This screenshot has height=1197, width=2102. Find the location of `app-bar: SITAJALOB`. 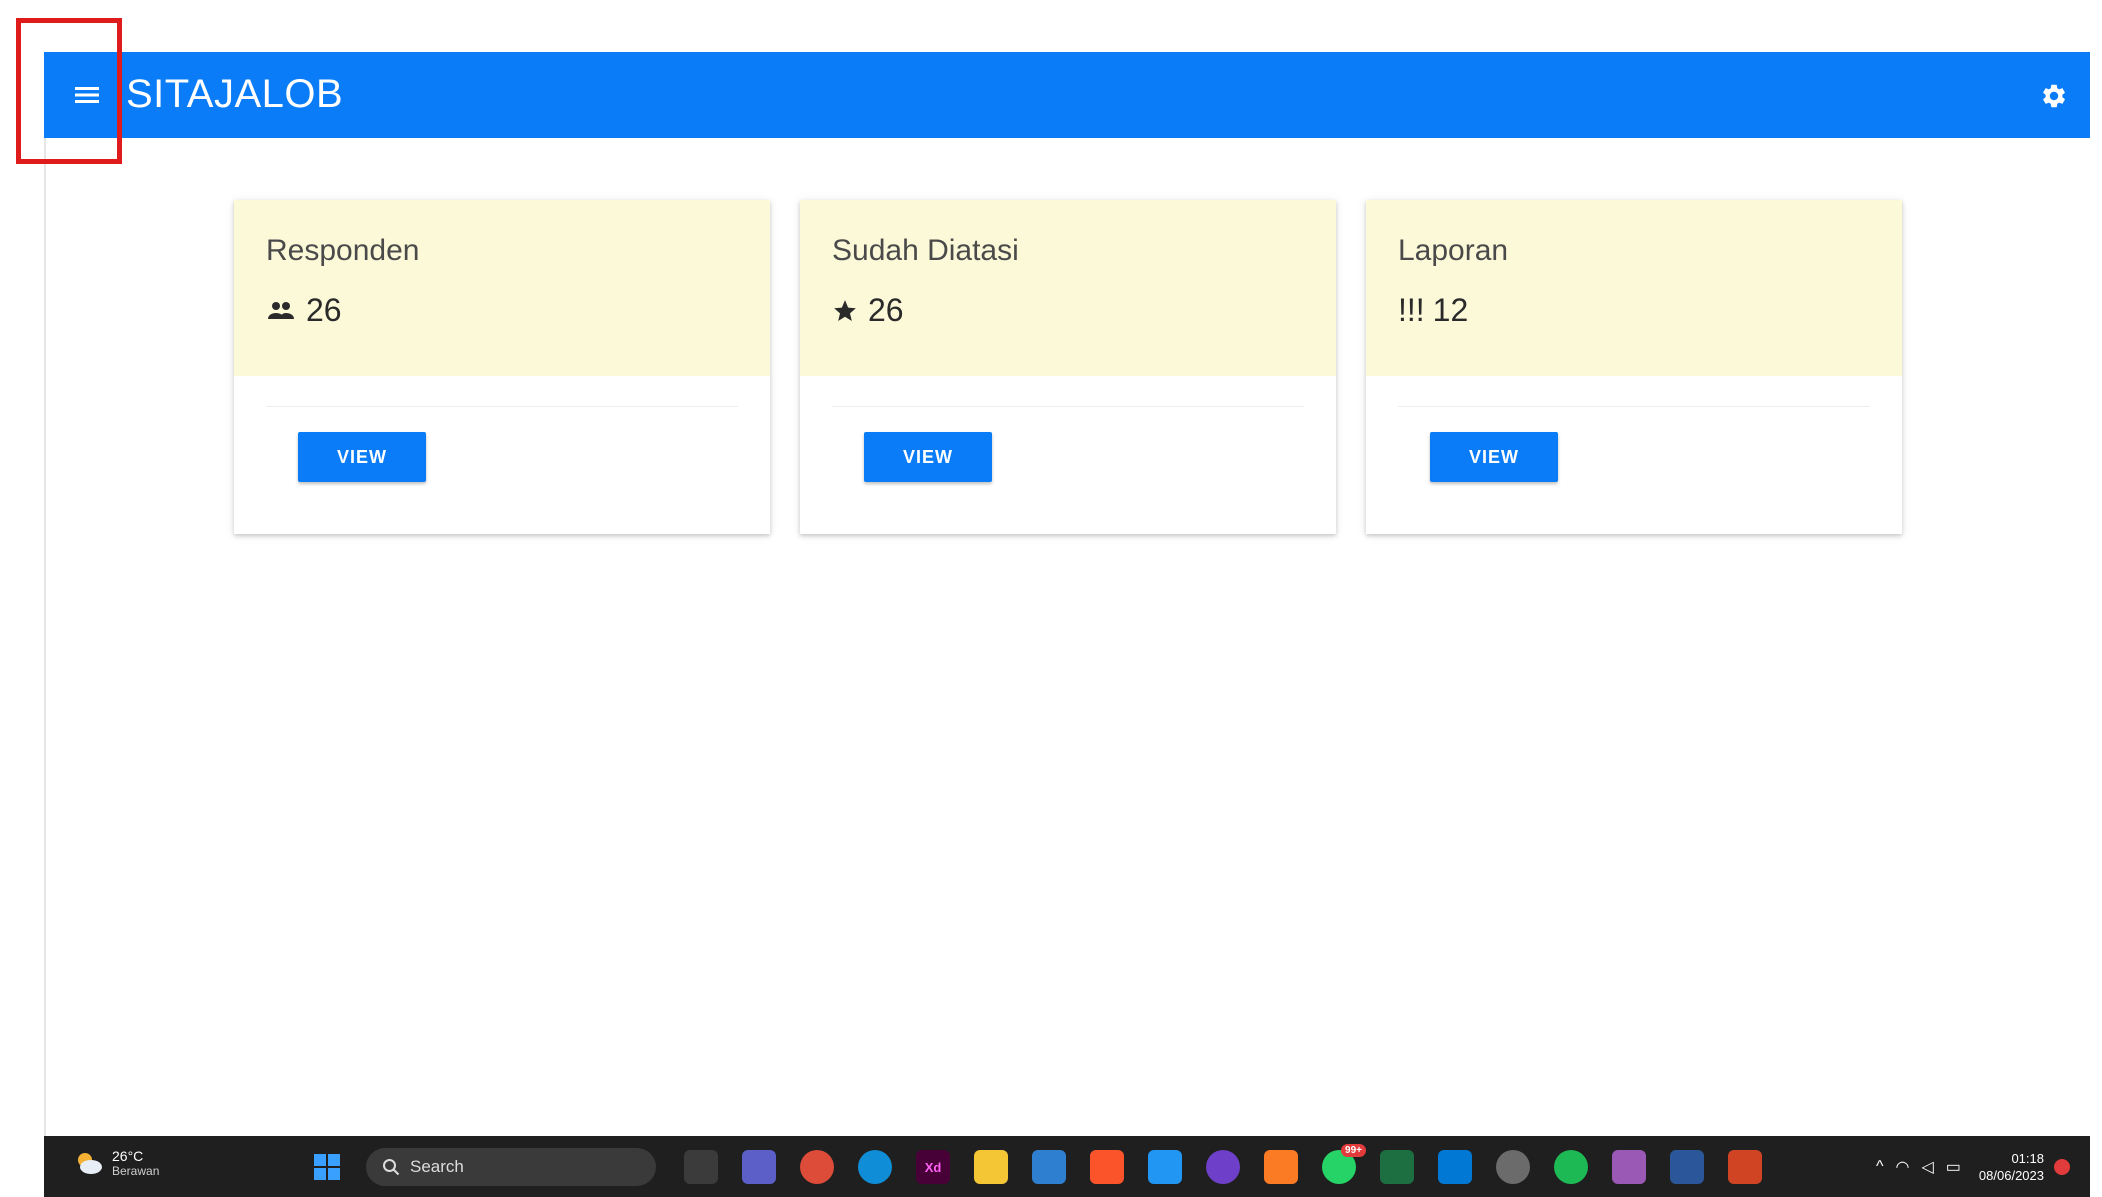

app-bar: SITAJALOB is located at coordinates (1067, 95).